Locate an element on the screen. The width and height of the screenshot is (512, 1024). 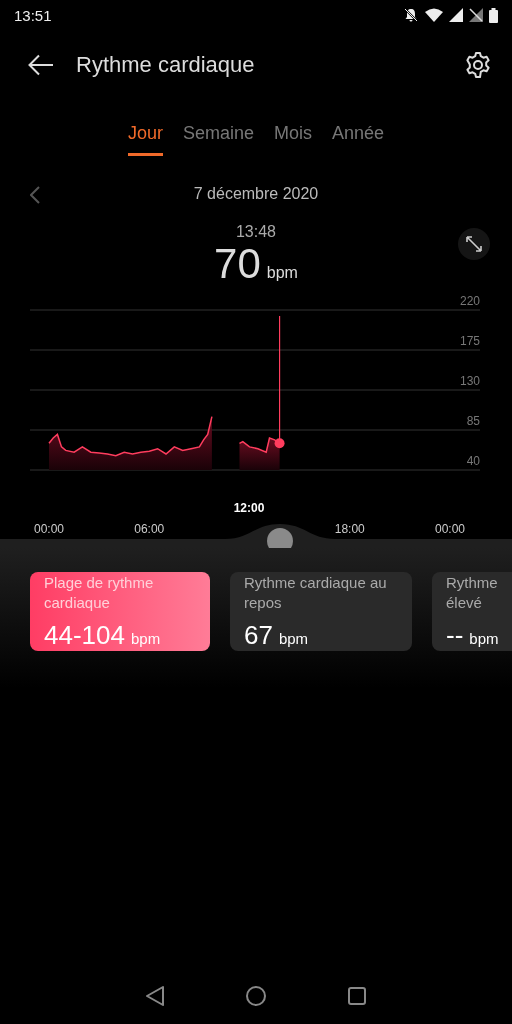
expand-icon is located at coordinates (474, 244).